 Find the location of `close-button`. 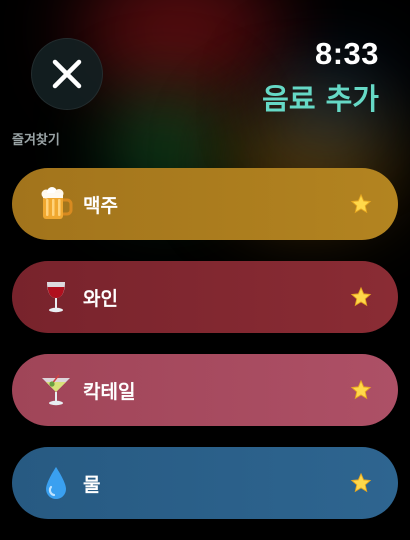

close-button is located at coordinates (67, 74).